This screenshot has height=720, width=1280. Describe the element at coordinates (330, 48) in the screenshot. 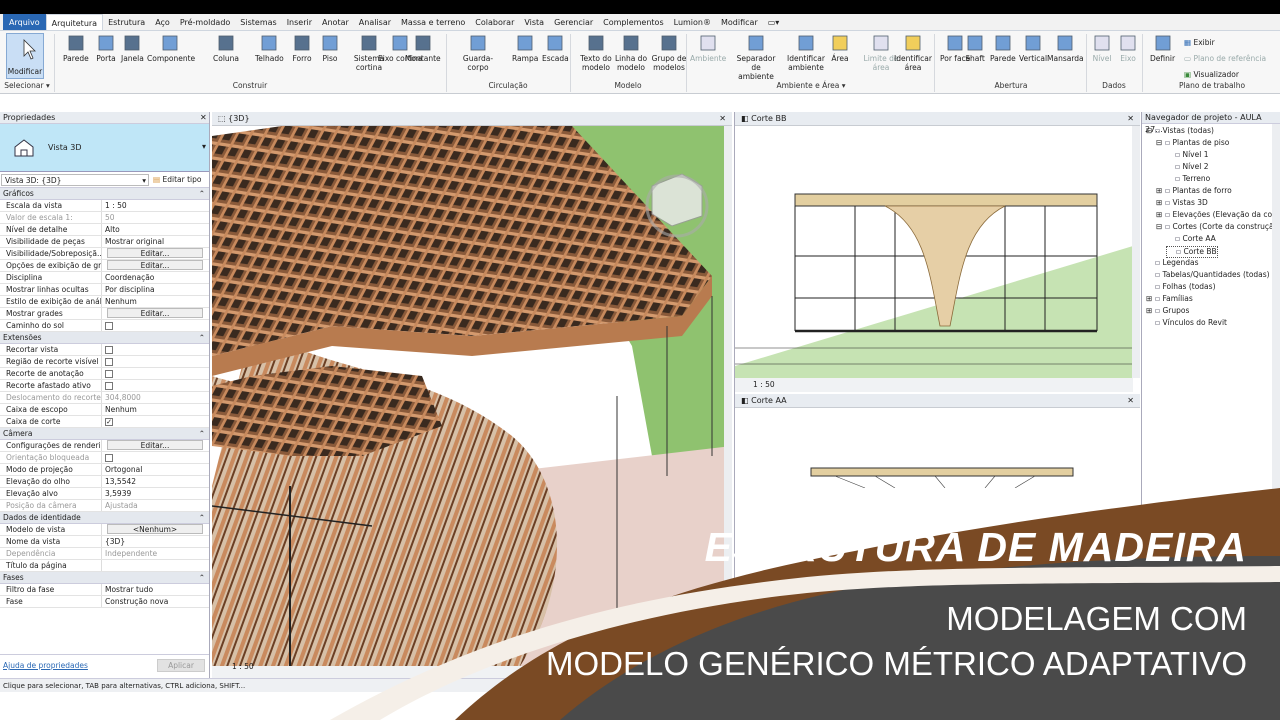

I see `construir-7-button: Piso` at that location.